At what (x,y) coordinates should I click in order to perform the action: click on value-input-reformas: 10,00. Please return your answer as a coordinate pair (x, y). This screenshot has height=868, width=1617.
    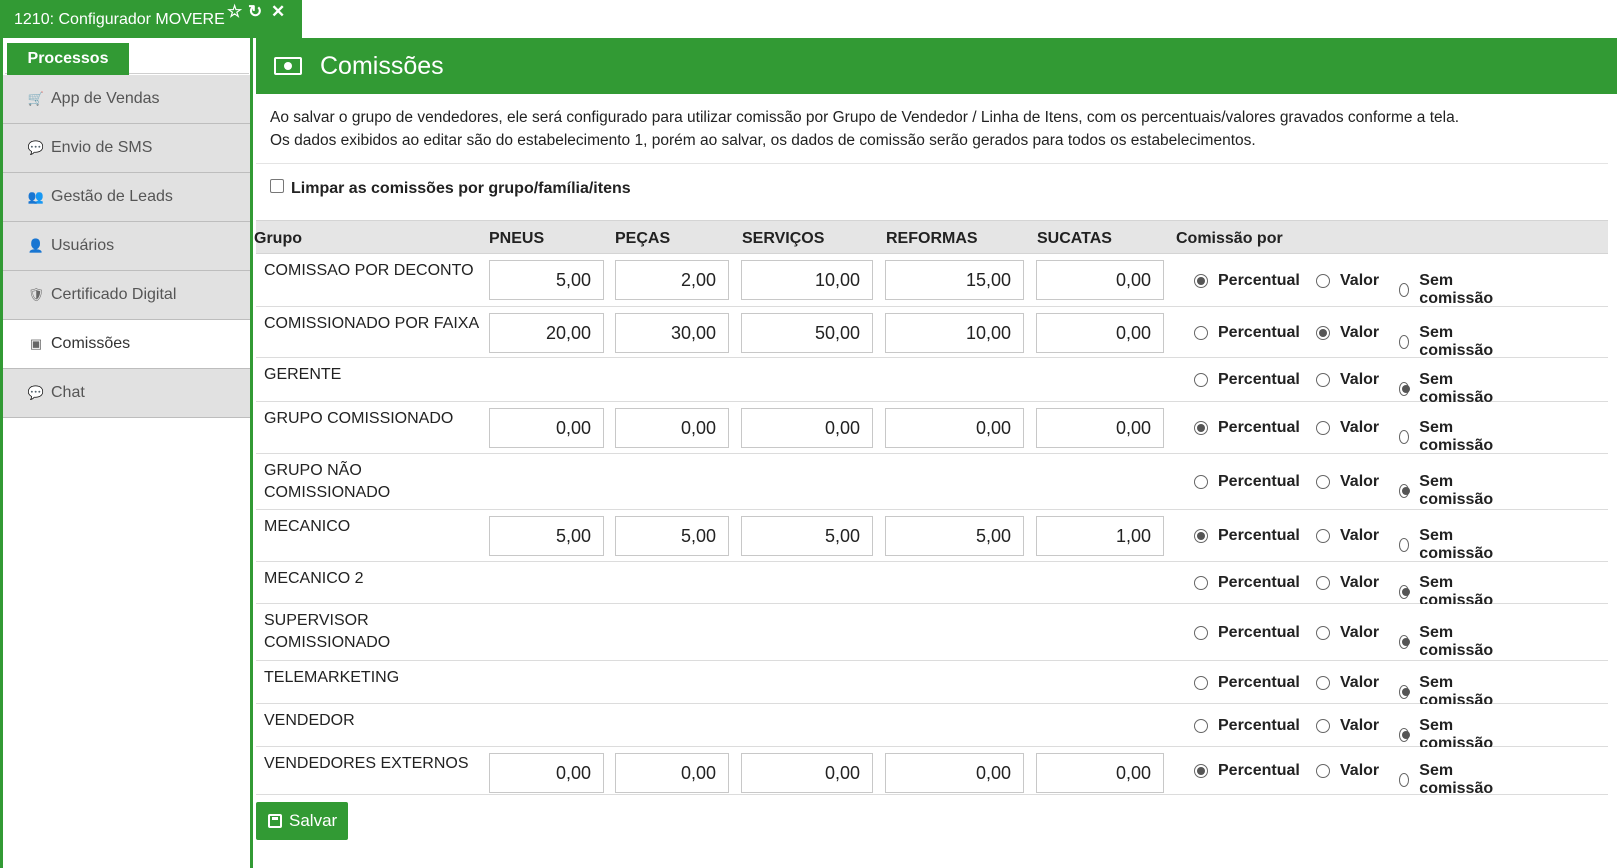
    Looking at the image, I should click on (954, 333).